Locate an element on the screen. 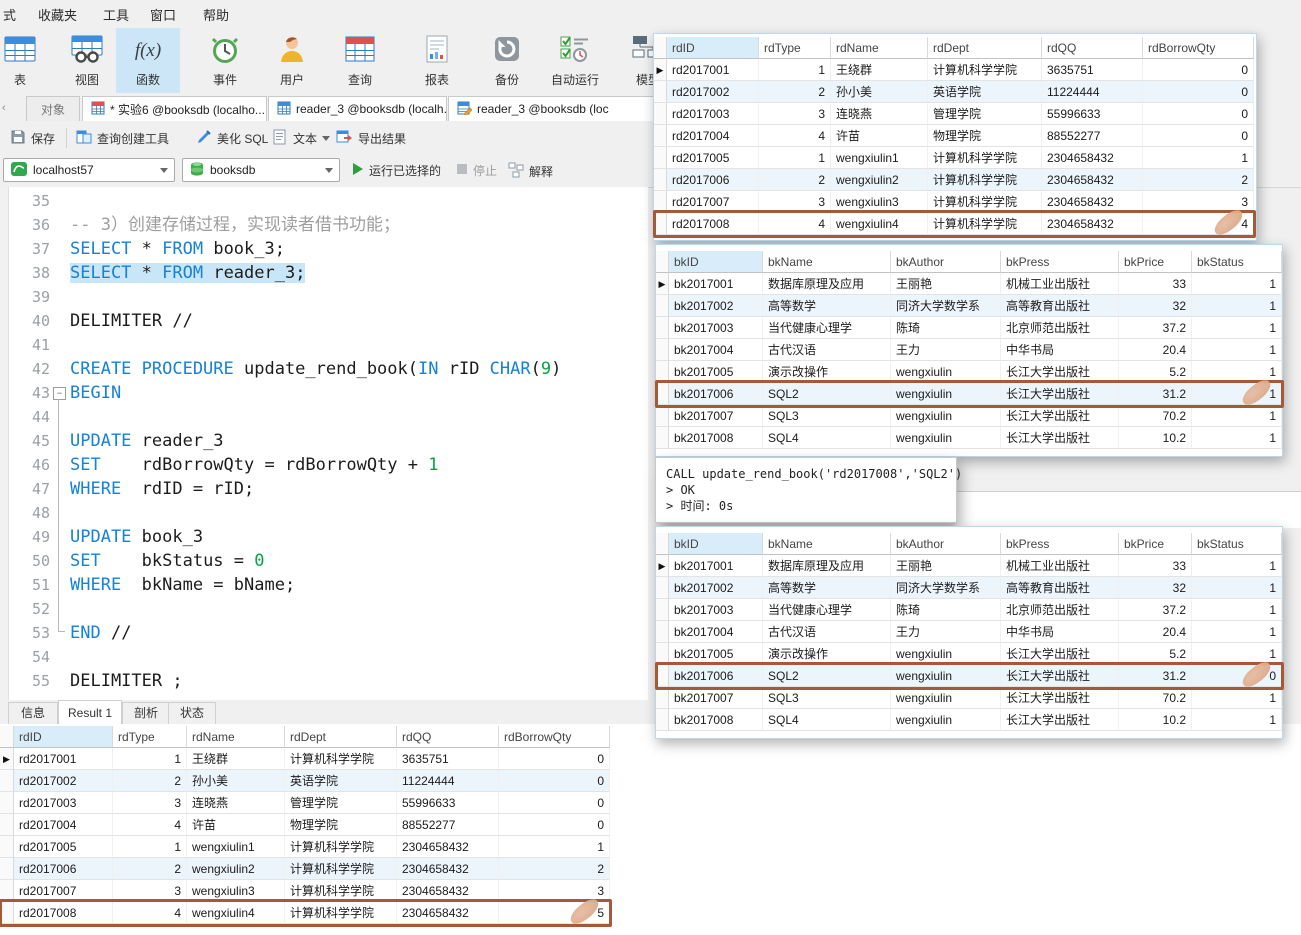 This screenshot has width=1301, height=935. cell: SQL4 is located at coordinates (827, 720).